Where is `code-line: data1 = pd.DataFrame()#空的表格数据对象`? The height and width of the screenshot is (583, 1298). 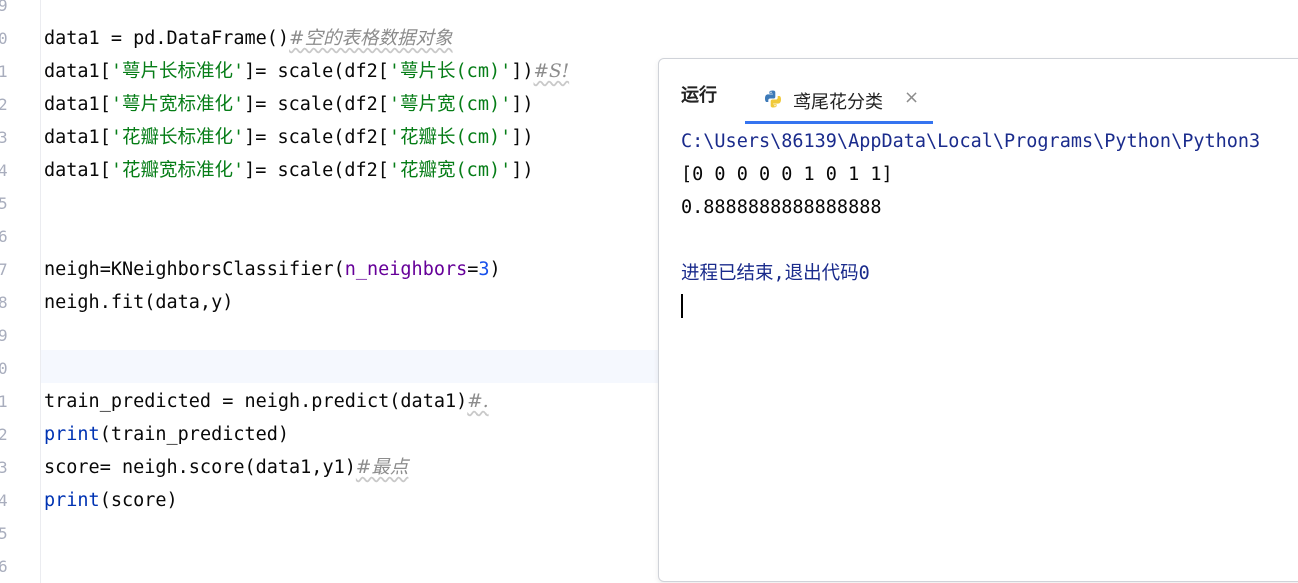
code-line: data1 = pd.DataFrame()#空的表格数据对象 is located at coordinates (248, 38).